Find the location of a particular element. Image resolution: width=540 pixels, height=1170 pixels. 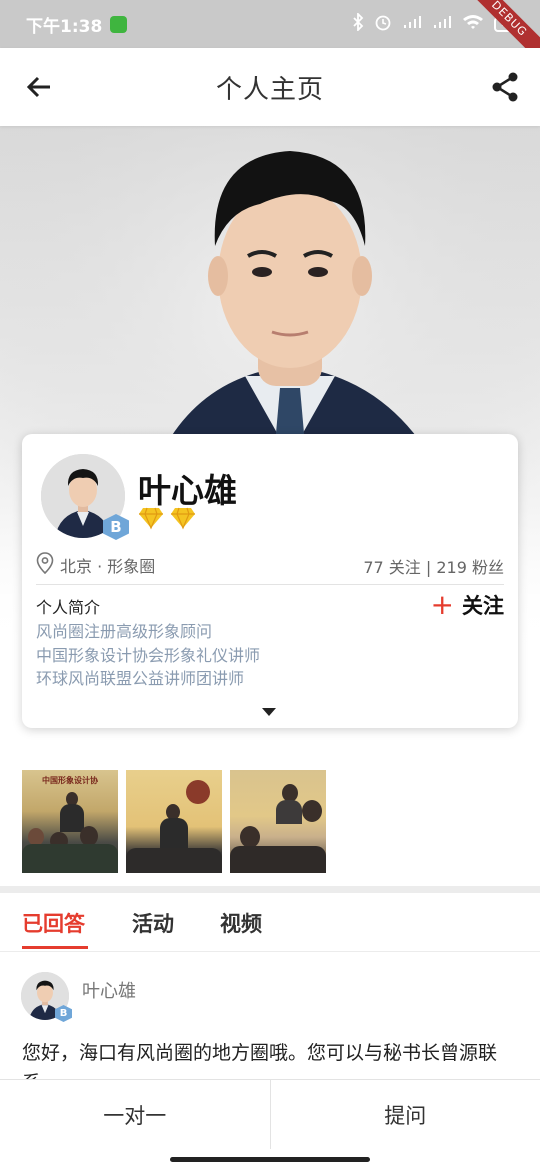

content-tabs: 已回答 活动 视频 is located at coordinates (270, 923).